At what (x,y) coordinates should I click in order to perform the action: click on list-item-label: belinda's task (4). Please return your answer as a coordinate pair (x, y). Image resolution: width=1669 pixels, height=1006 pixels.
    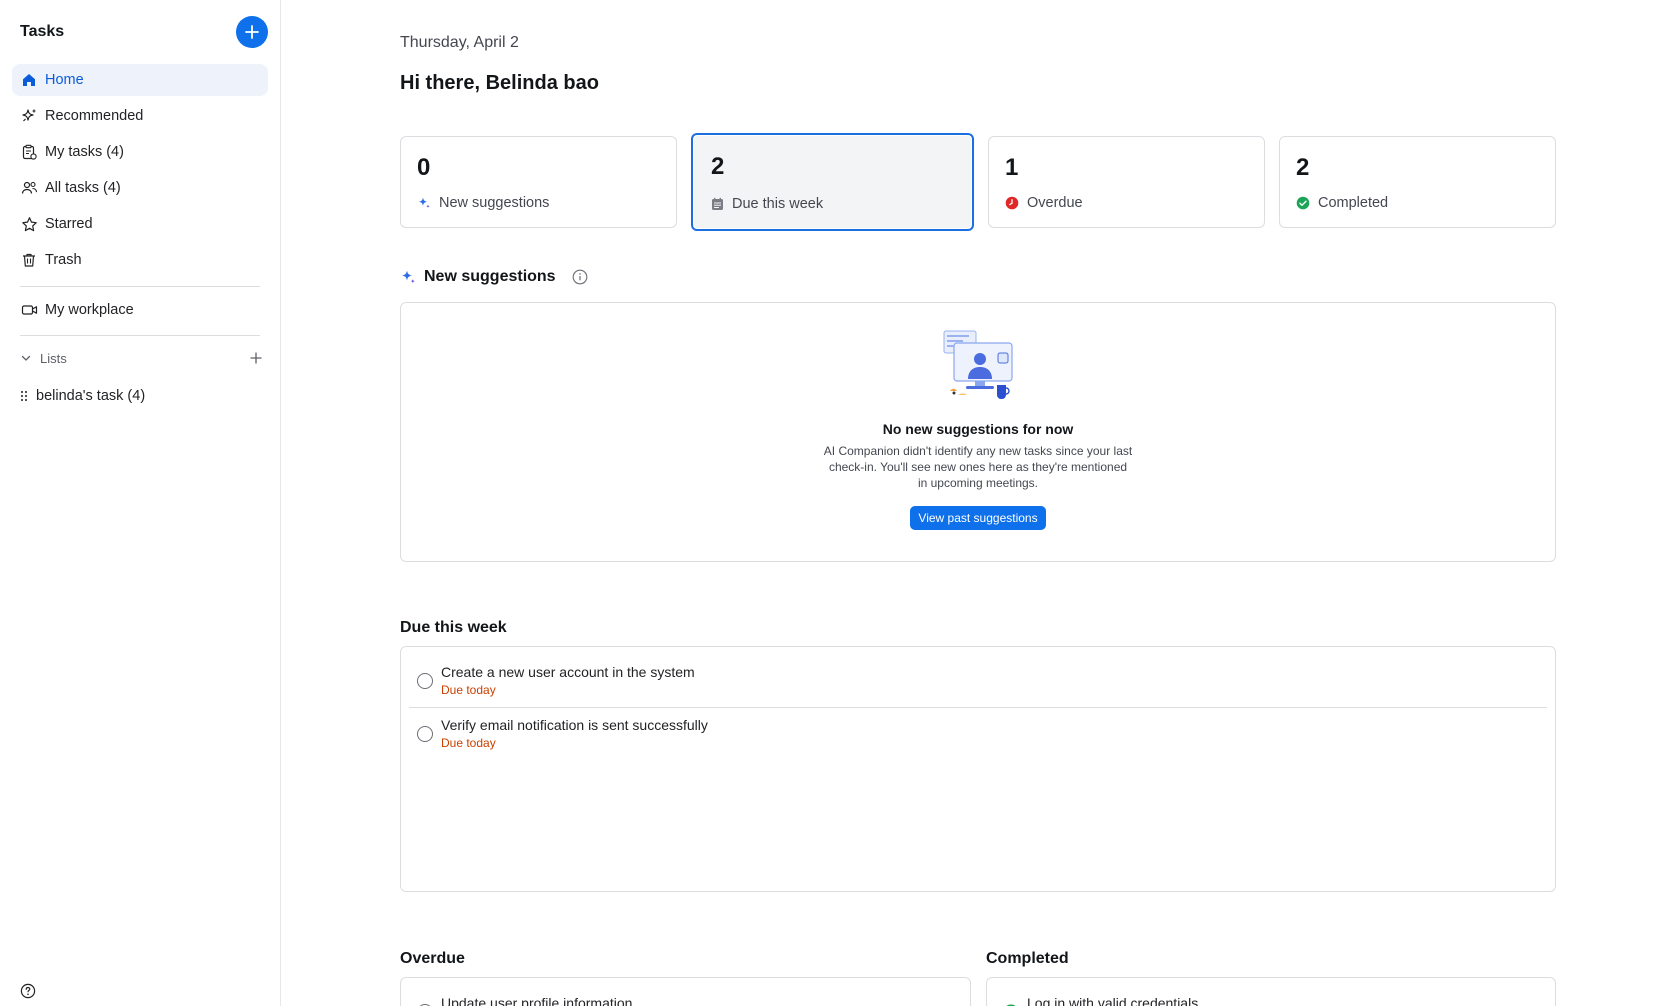
    Looking at the image, I should click on (91, 396).